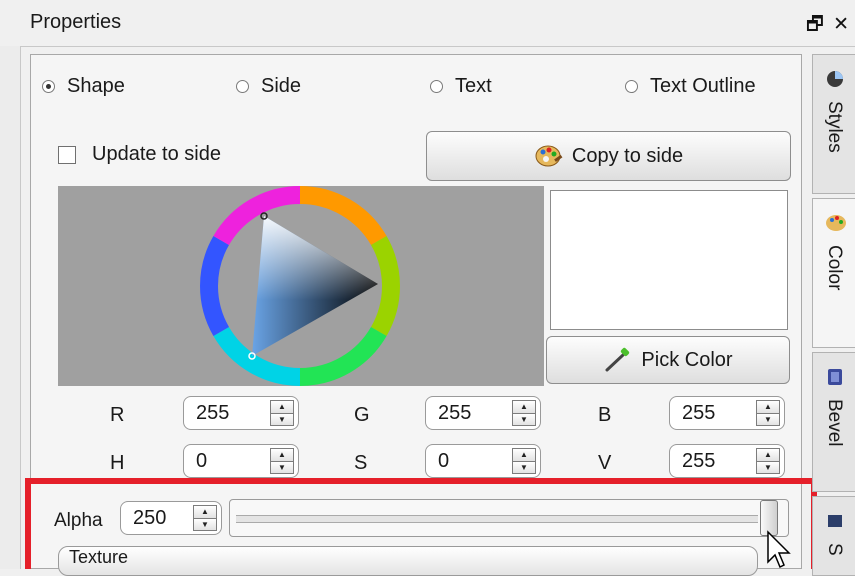 The height and width of the screenshot is (576, 855). I want to click on r-spin-arrows: ▲ ▼, so click(282, 413).